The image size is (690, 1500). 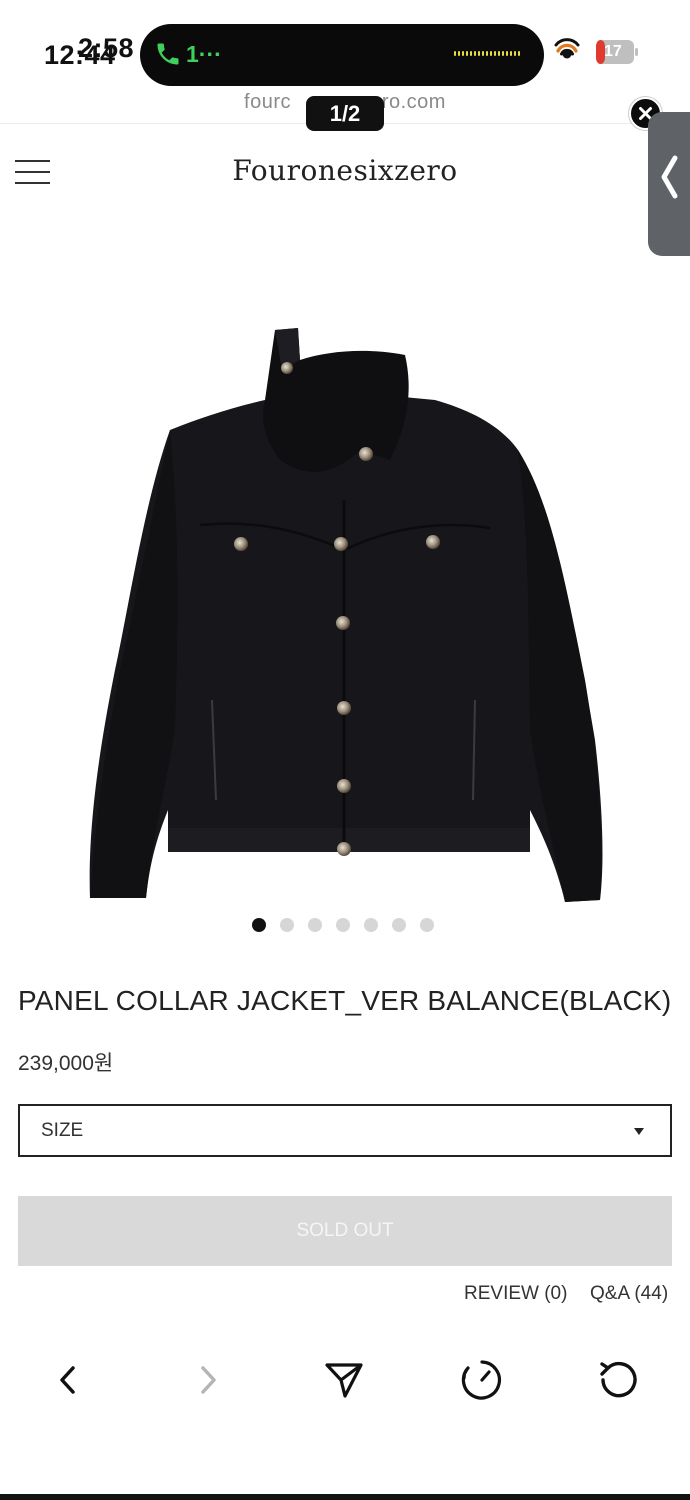 What do you see at coordinates (204, 54) in the screenshot?
I see `call-duration: 1···` at bounding box center [204, 54].